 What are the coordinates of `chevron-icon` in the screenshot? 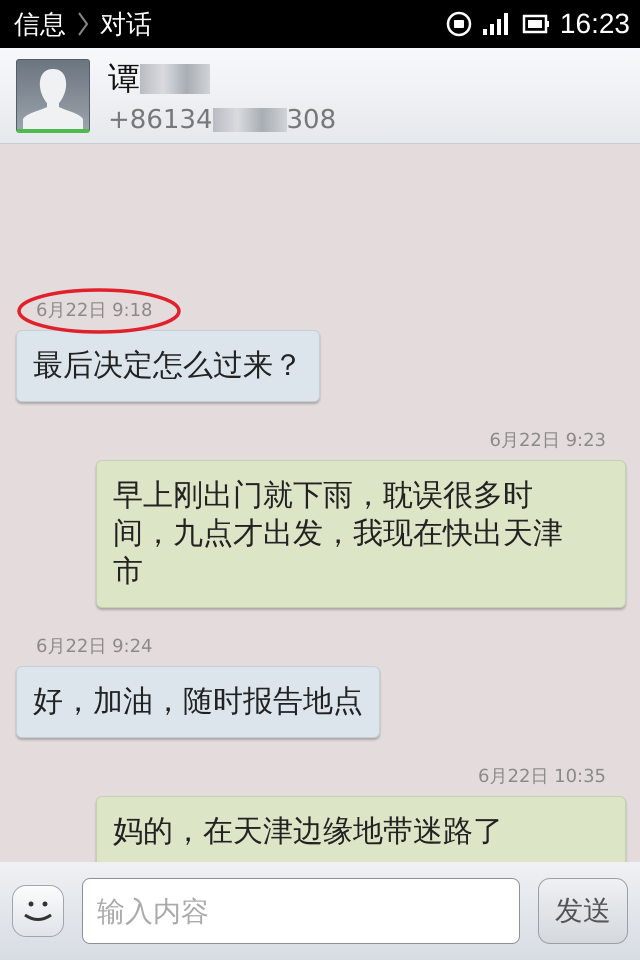 It's located at (83, 24).